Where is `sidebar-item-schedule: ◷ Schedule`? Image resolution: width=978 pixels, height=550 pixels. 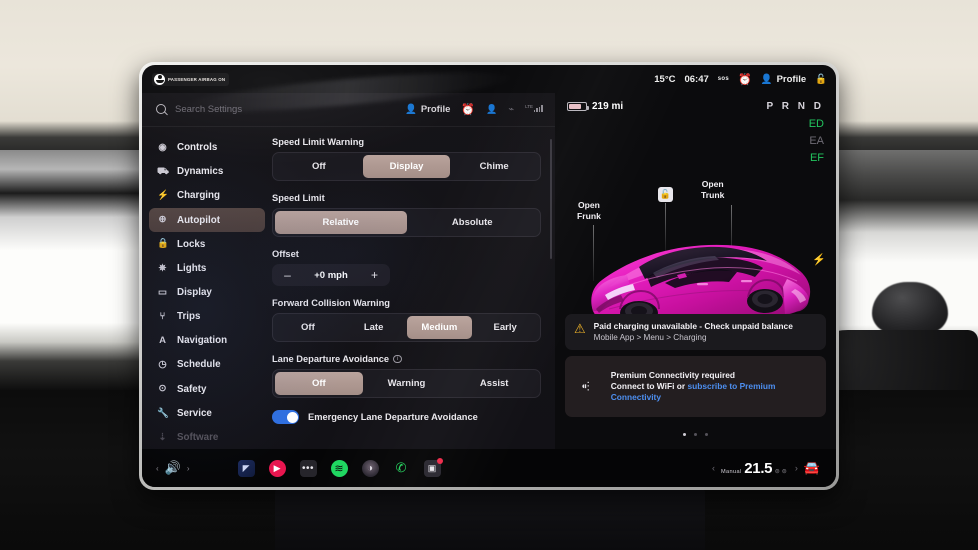
sidebar-item-schedule: ◷ Schedule is located at coordinates (207, 364).